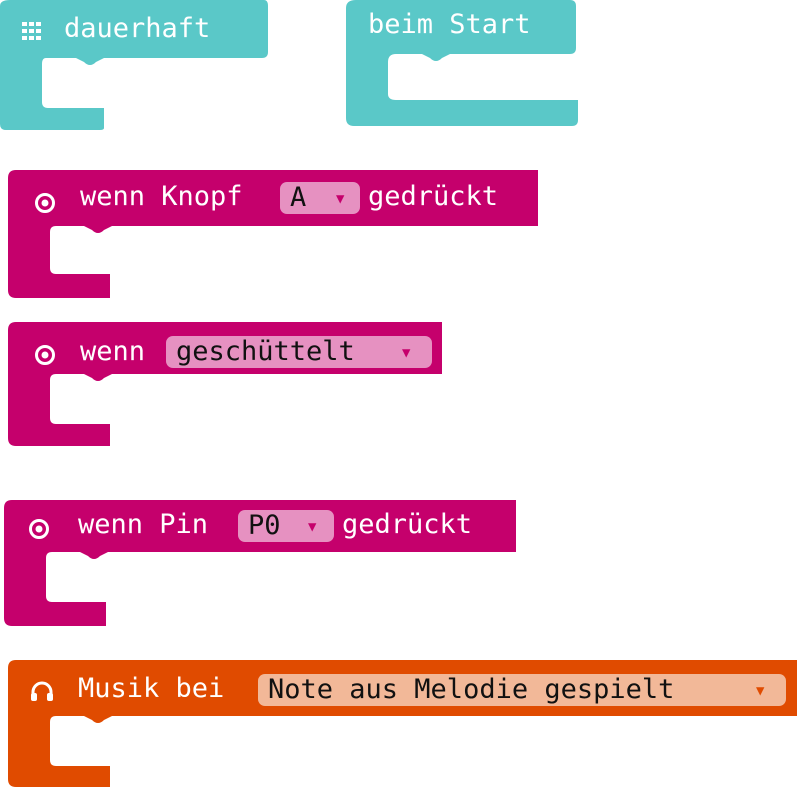 Image resolution: width=797 pixels, height=787 pixels. Describe the element at coordinates (161, 196) in the screenshot. I see `button-pressed-prefix: wenn Knopf` at that location.